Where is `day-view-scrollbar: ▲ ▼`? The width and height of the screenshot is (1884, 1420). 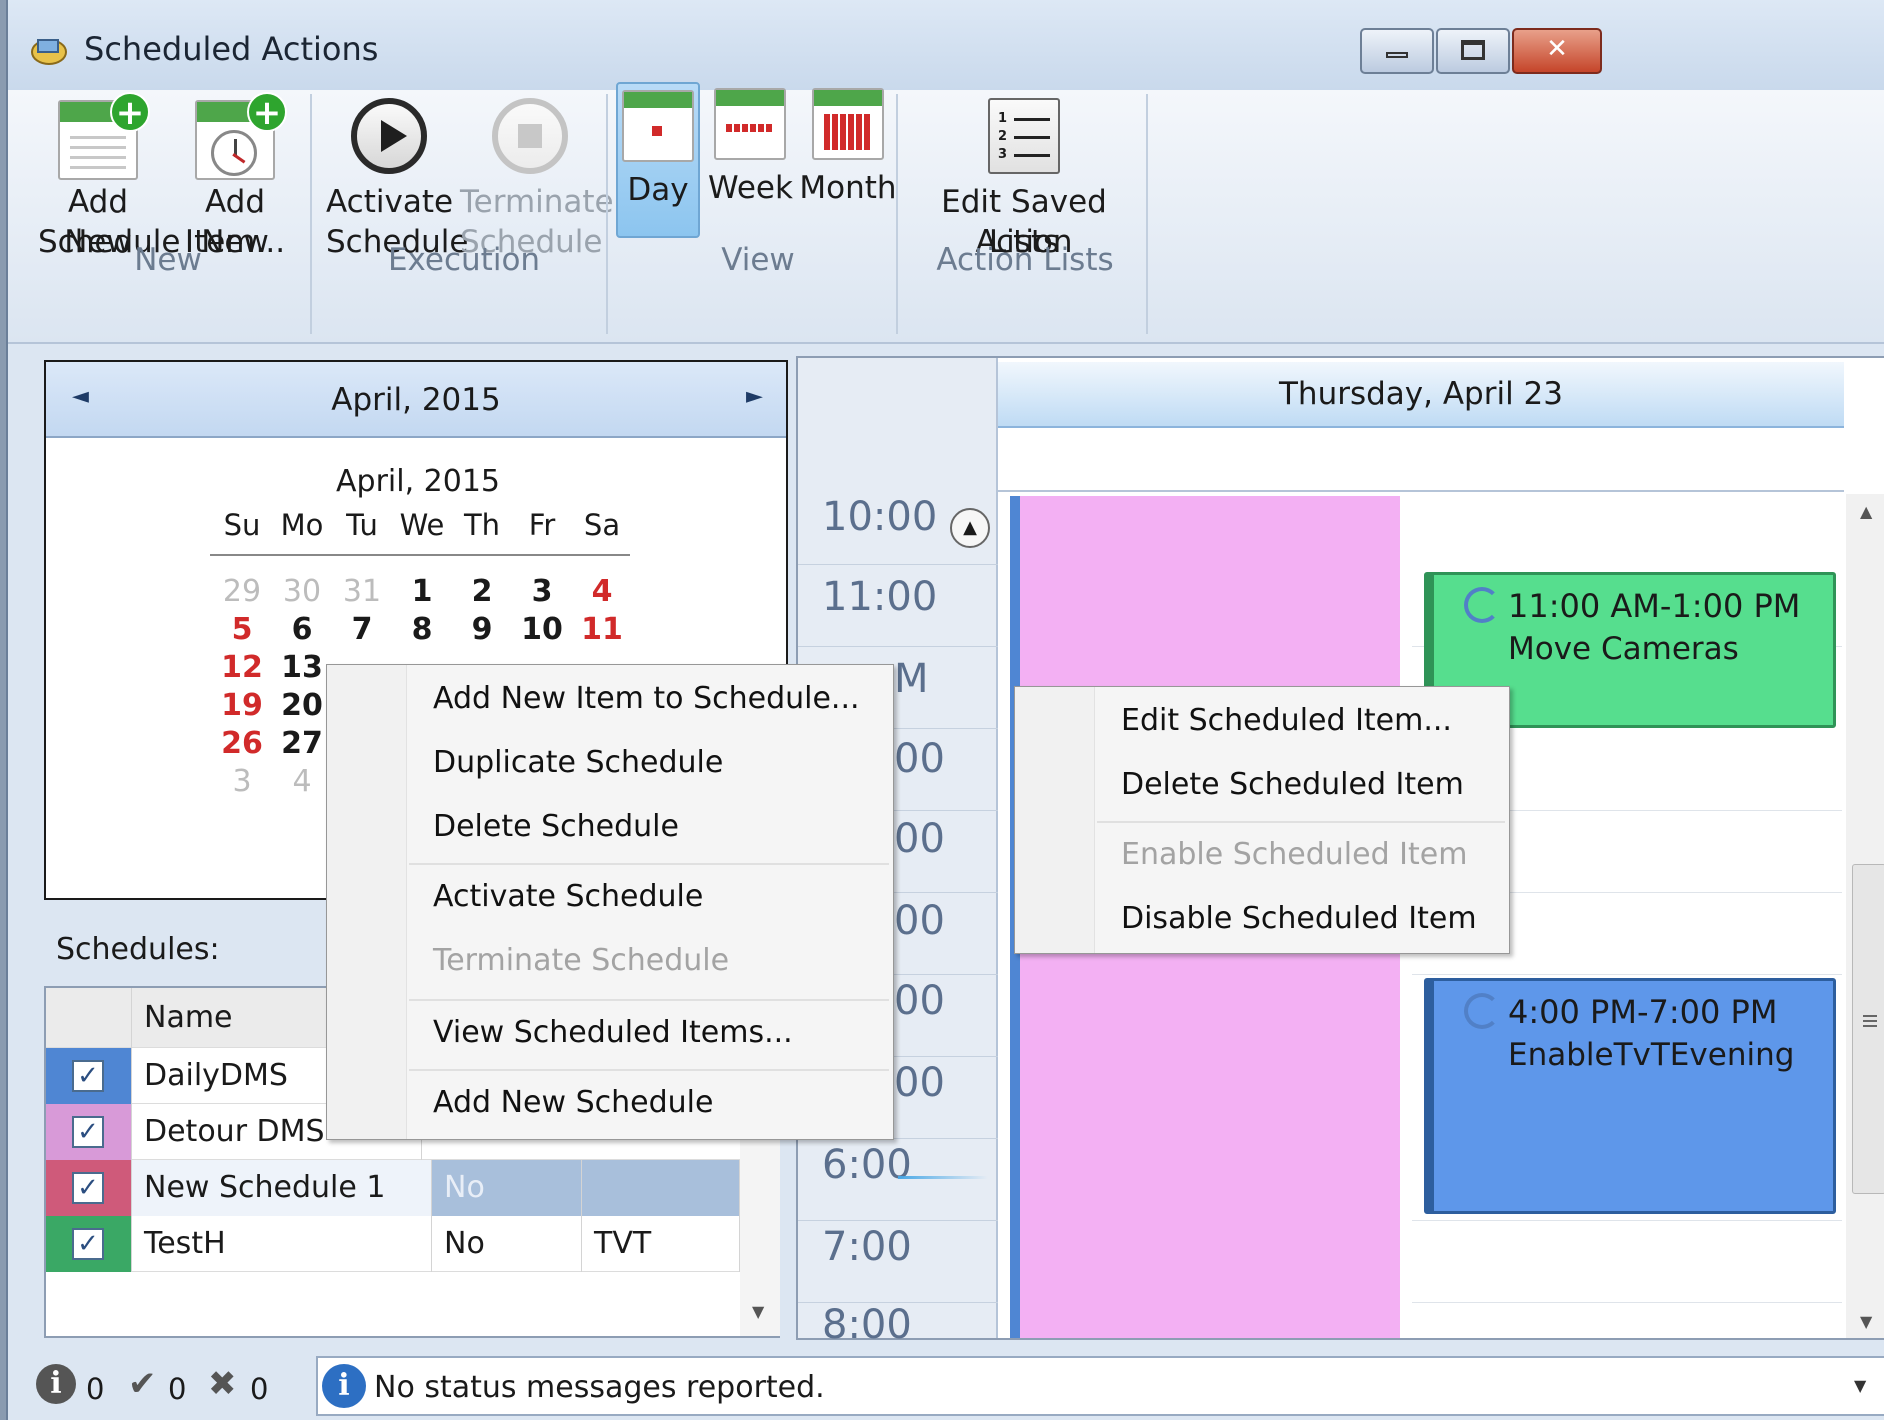 day-view-scrollbar: ▲ ▼ is located at coordinates (1865, 916).